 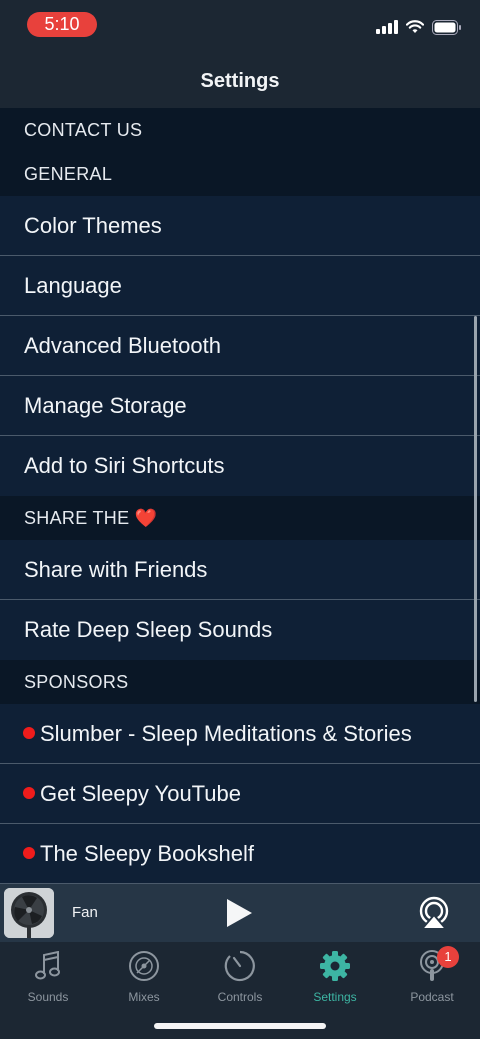 What do you see at coordinates (240, 174) in the screenshot?
I see `section-general-header: GENERAL` at bounding box center [240, 174].